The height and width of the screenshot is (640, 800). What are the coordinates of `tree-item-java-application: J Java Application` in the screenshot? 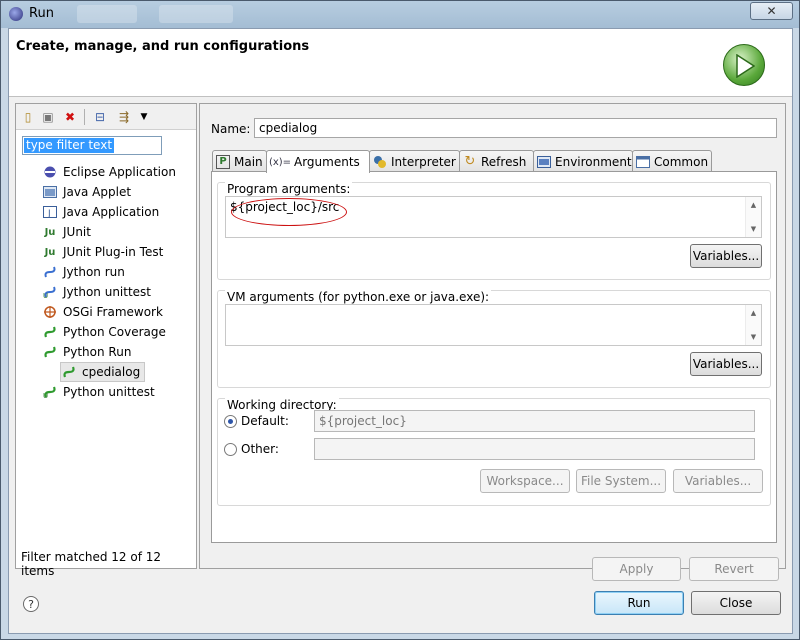 It's located at (100, 212).